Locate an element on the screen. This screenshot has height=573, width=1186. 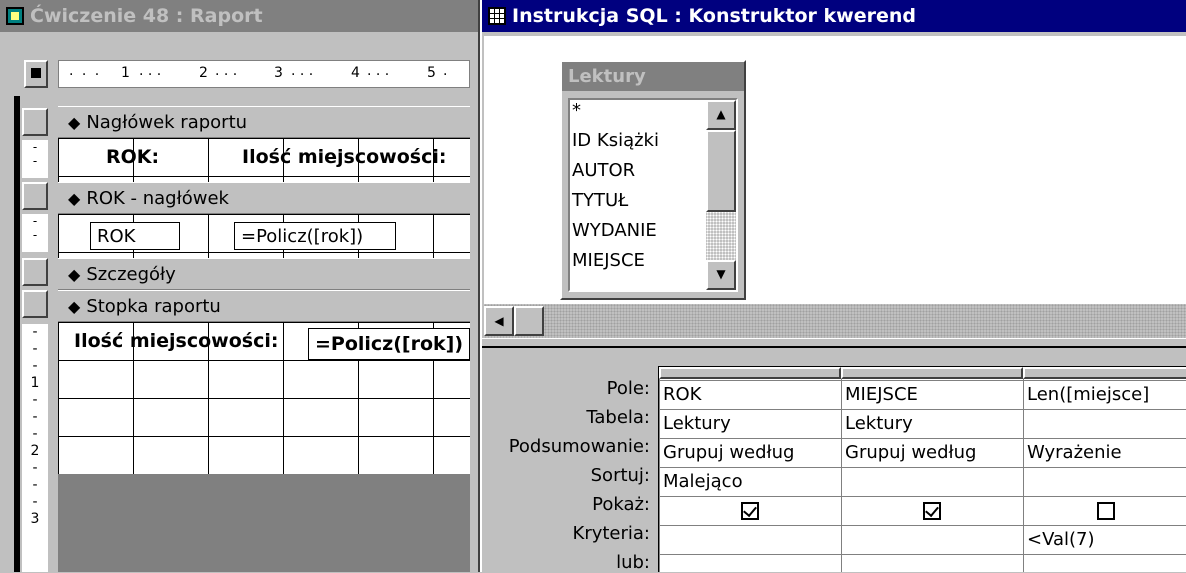
row-label-sortuj: Sortuj: is located at coordinates (620, 475).